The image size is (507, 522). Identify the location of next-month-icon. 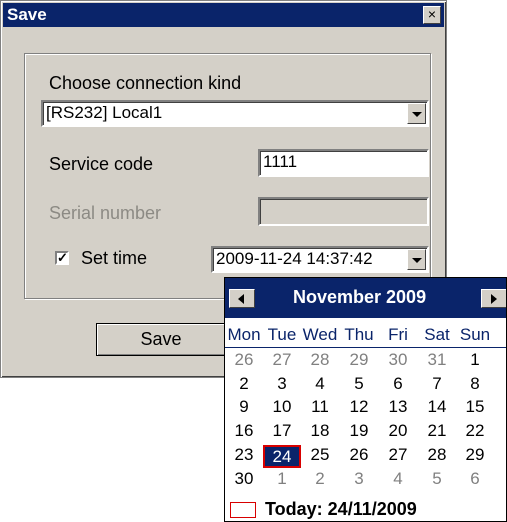
(493, 298).